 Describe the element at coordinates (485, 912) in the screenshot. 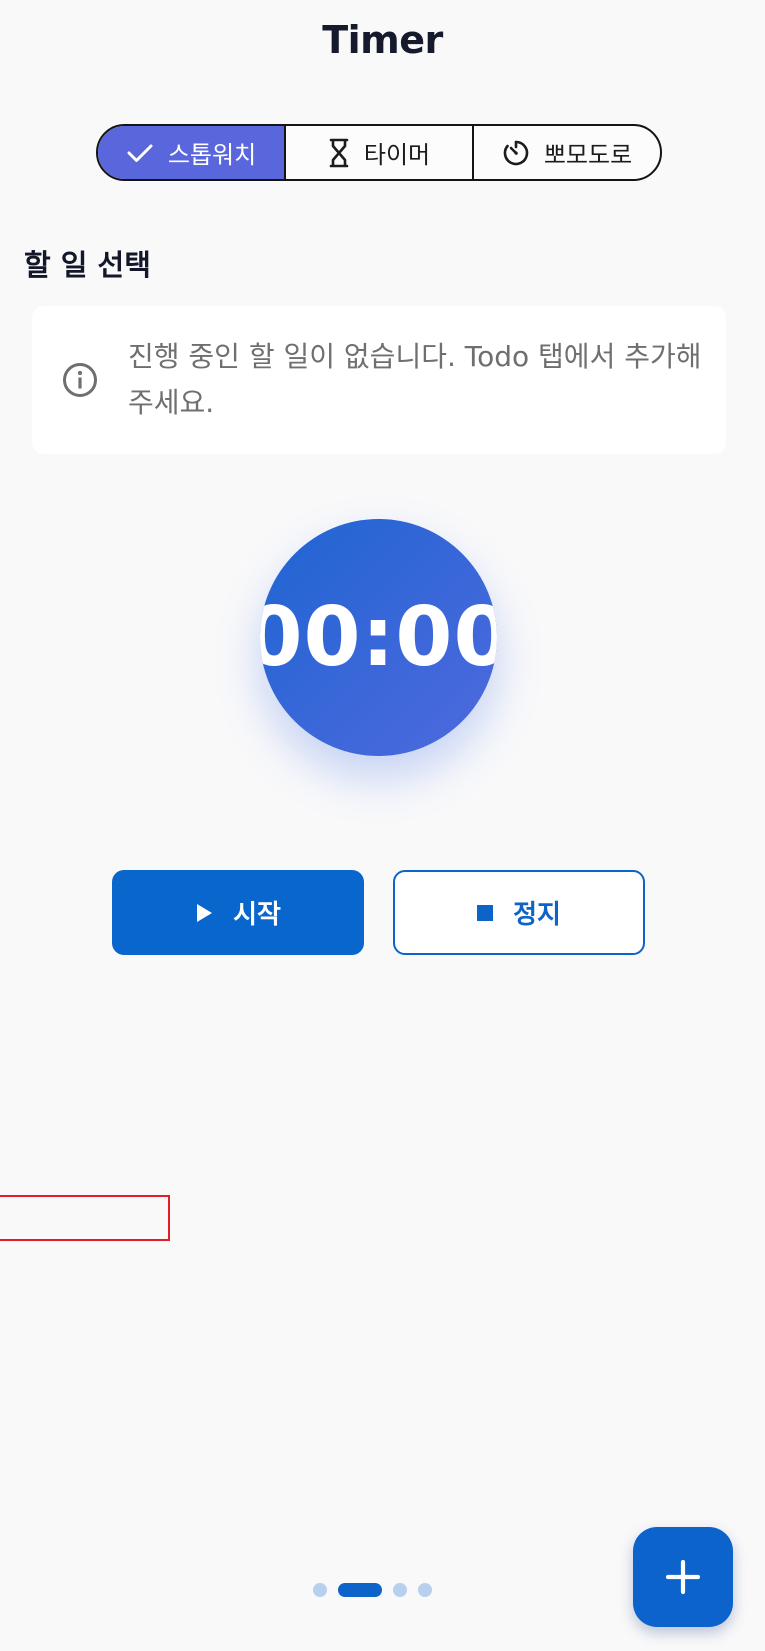

I see `stop-icon` at that location.